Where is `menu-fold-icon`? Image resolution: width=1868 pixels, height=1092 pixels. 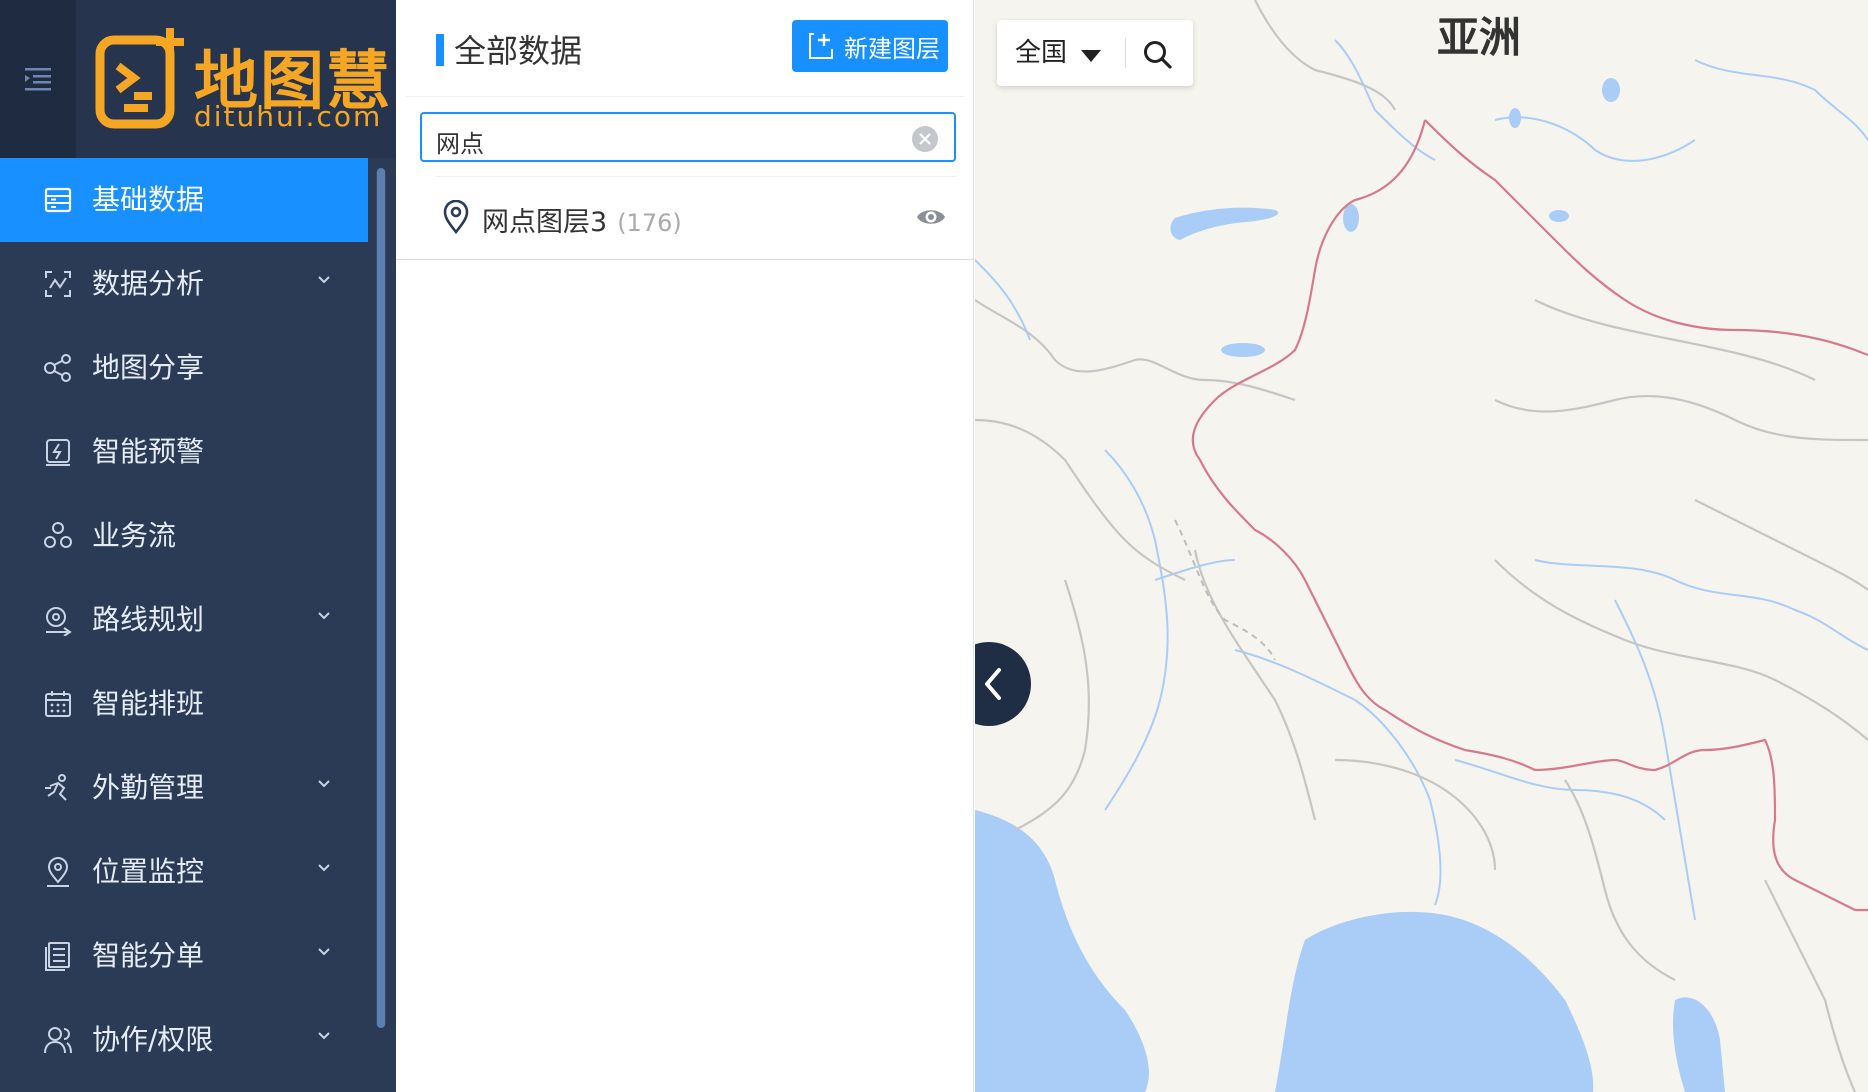 menu-fold-icon is located at coordinates (38, 79).